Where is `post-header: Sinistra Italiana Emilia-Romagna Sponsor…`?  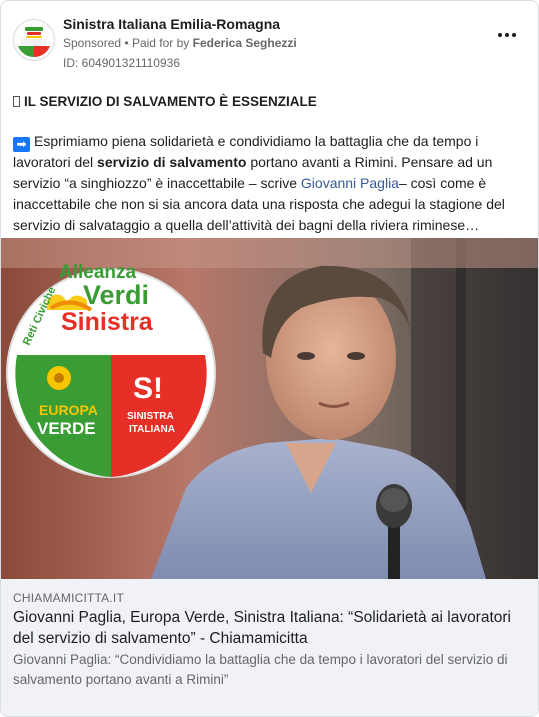
post-header: Sinistra Italiana Emilia-Romagna Sponsor… is located at coordinates (269, 42).